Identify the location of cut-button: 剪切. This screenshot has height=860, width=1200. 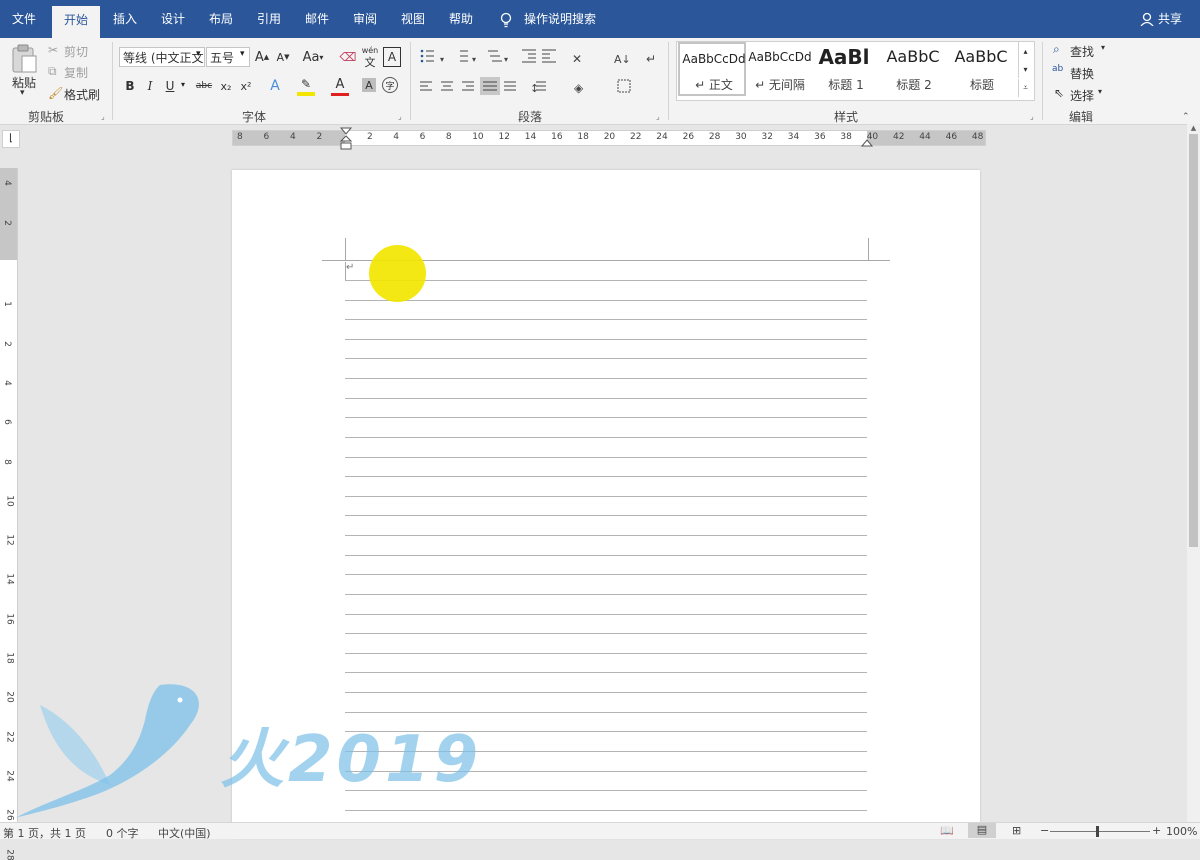
(76, 51).